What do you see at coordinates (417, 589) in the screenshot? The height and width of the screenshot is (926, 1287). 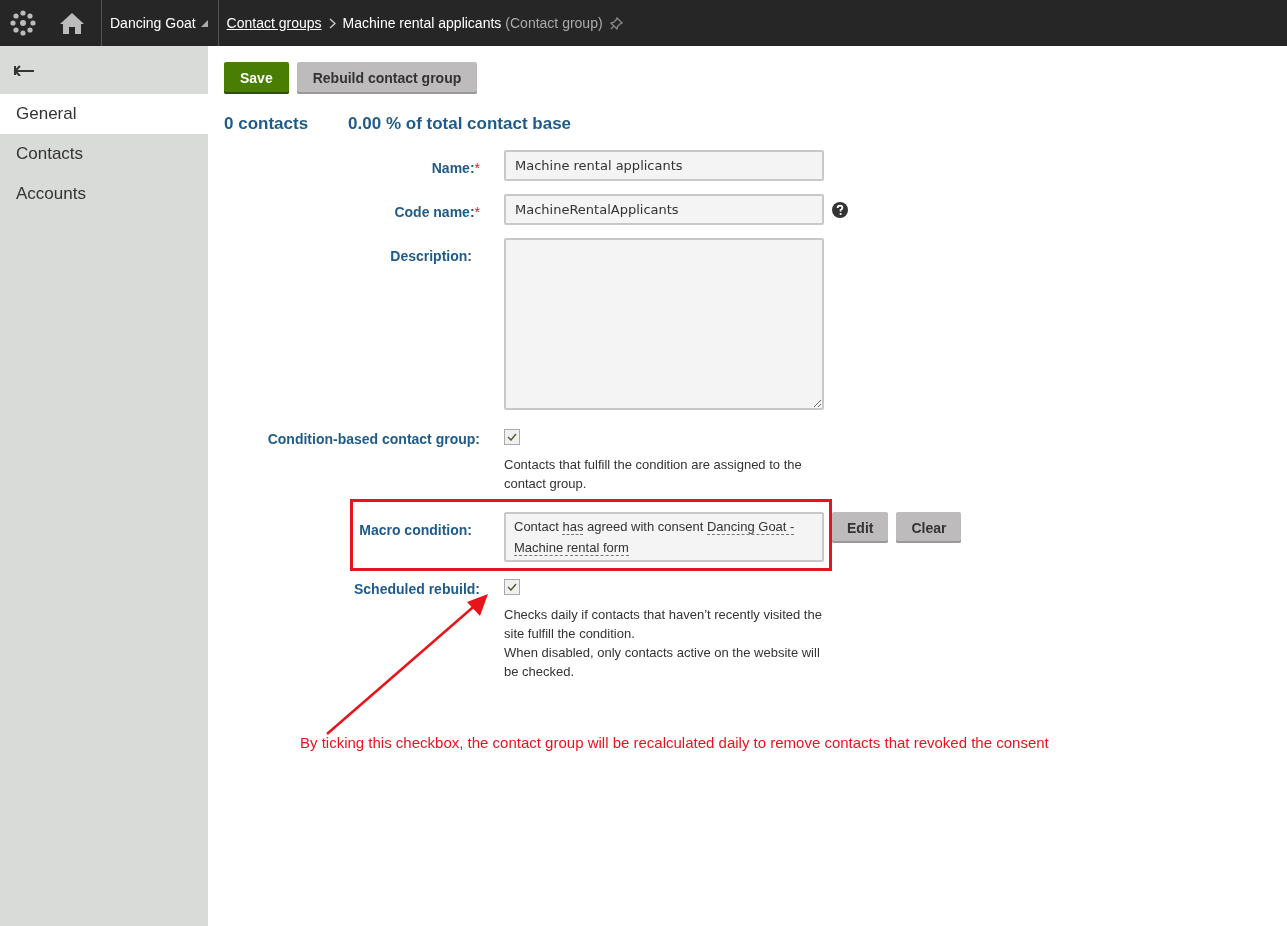 I see `field-label: Scheduled rebuild:` at bounding box center [417, 589].